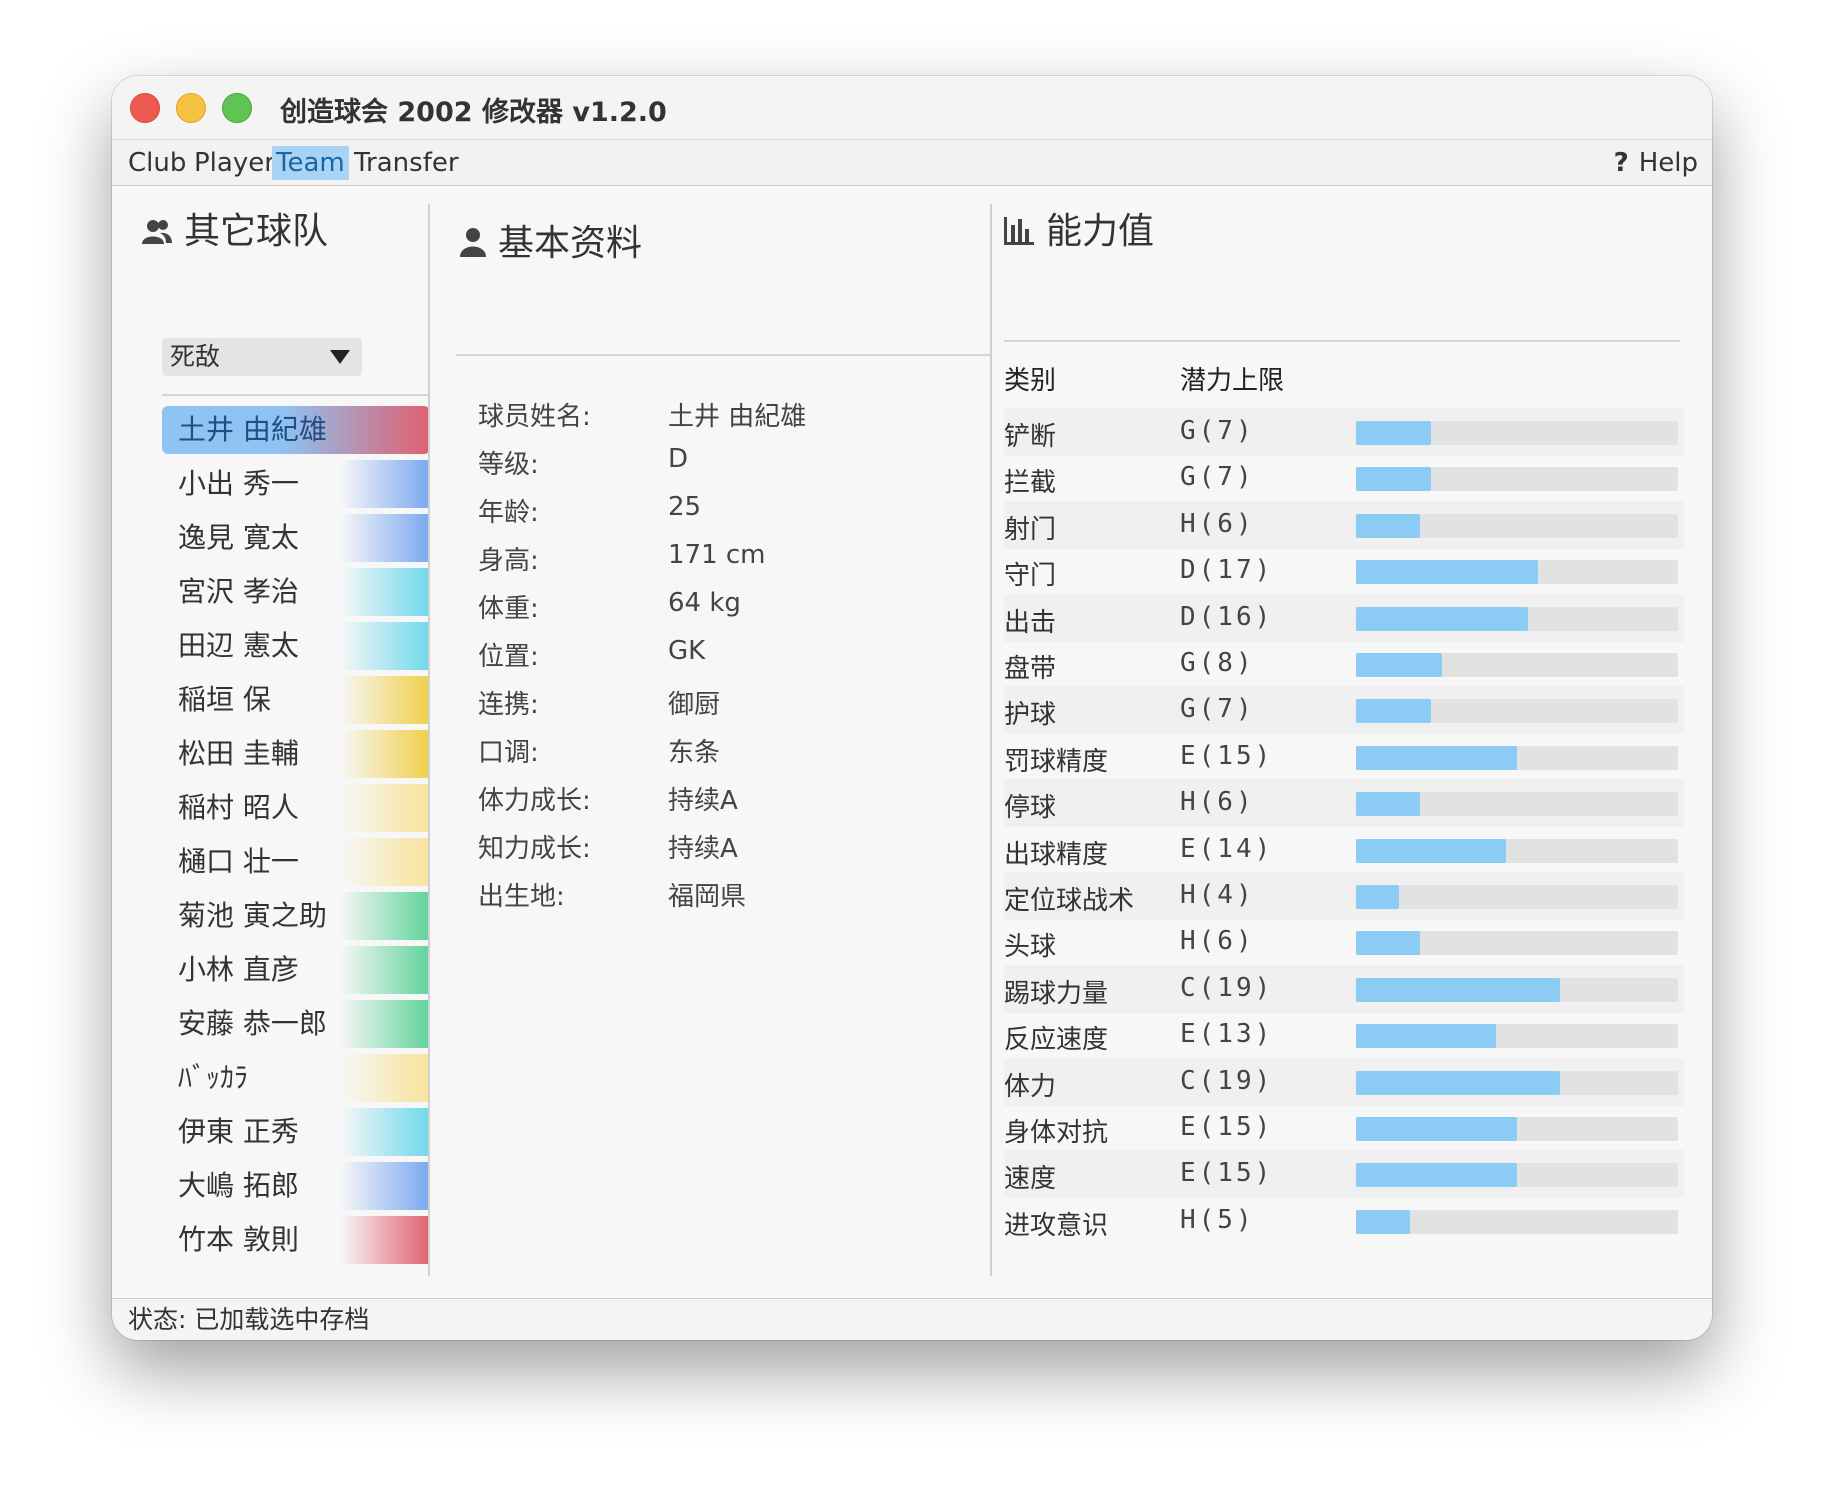 This screenshot has height=1488, width=1824. I want to click on player-name: 宮沢 孝治, so click(238, 591).